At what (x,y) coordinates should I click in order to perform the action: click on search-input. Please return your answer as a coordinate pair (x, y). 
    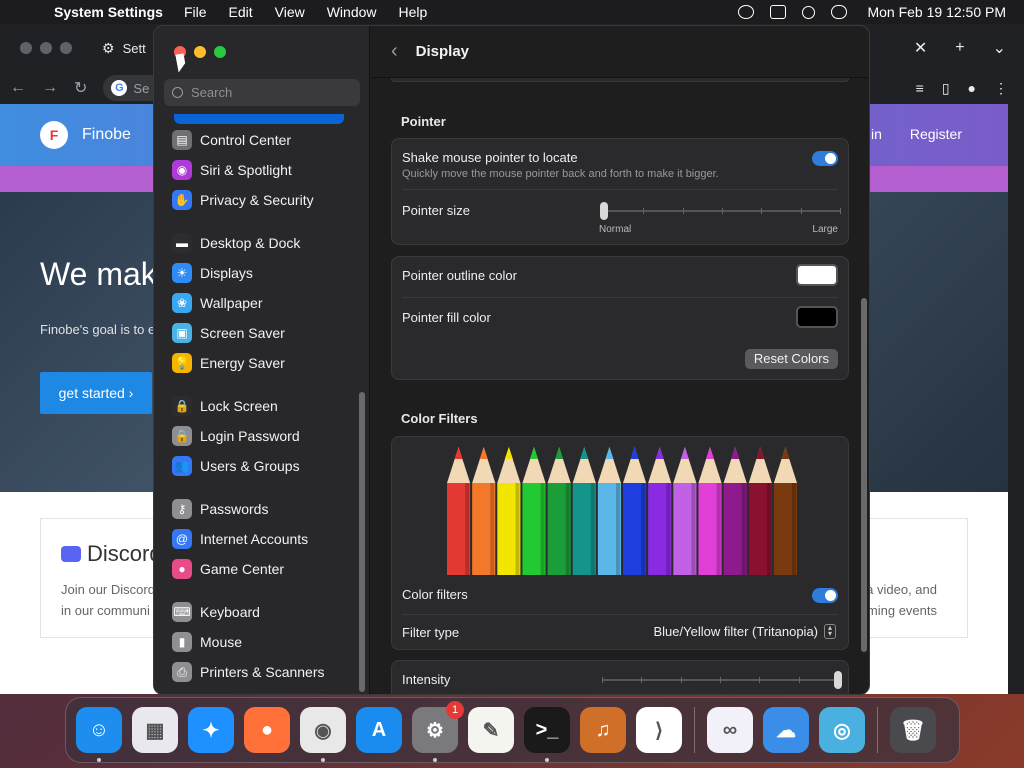
    Looking at the image, I should click on (271, 92).